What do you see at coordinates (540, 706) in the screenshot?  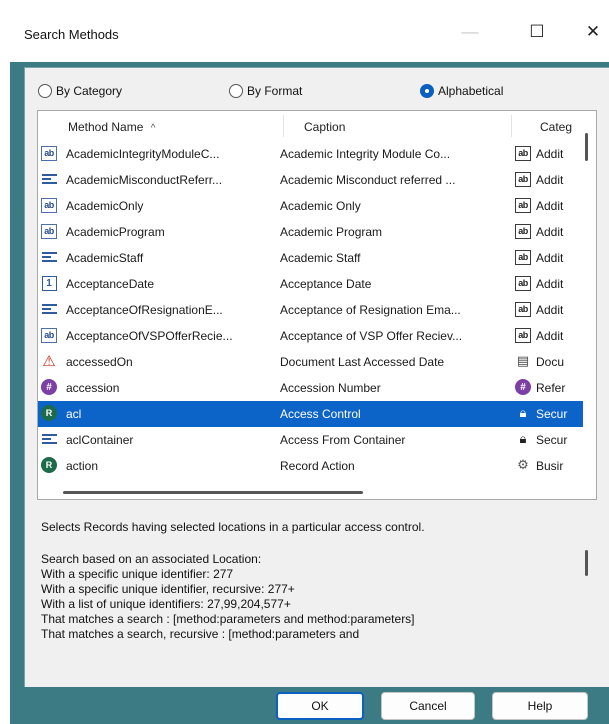 I see `help-button: Help` at bounding box center [540, 706].